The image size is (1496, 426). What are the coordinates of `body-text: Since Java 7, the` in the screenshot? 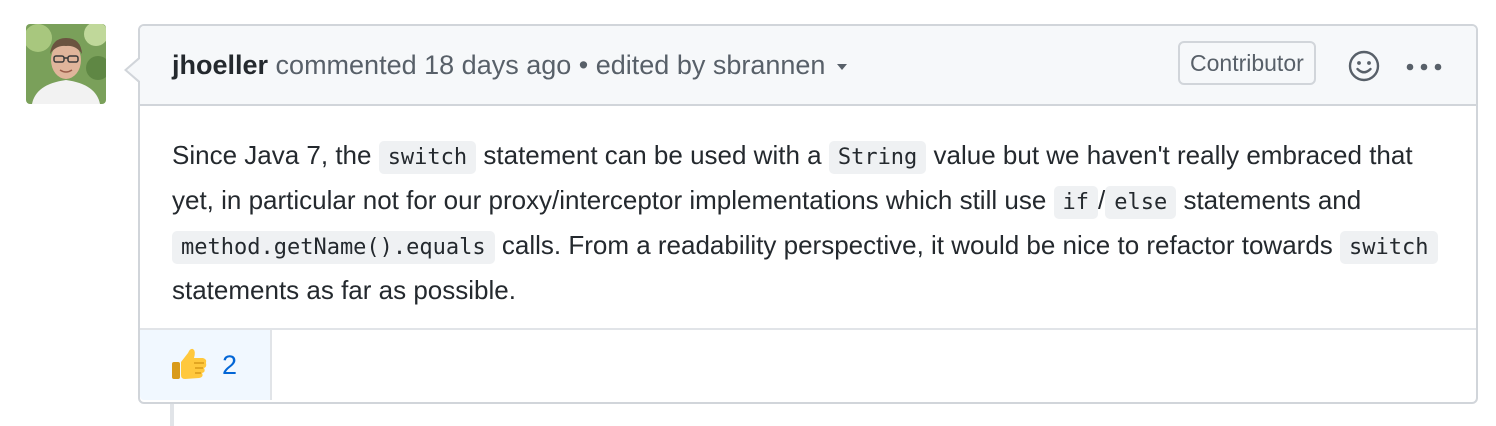 It's located at (275, 155).